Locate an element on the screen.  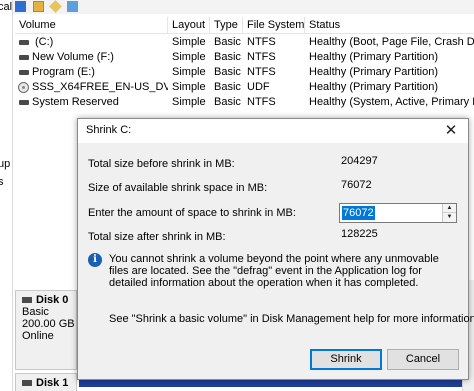
cancel-button: Cancel is located at coordinates (423, 359).